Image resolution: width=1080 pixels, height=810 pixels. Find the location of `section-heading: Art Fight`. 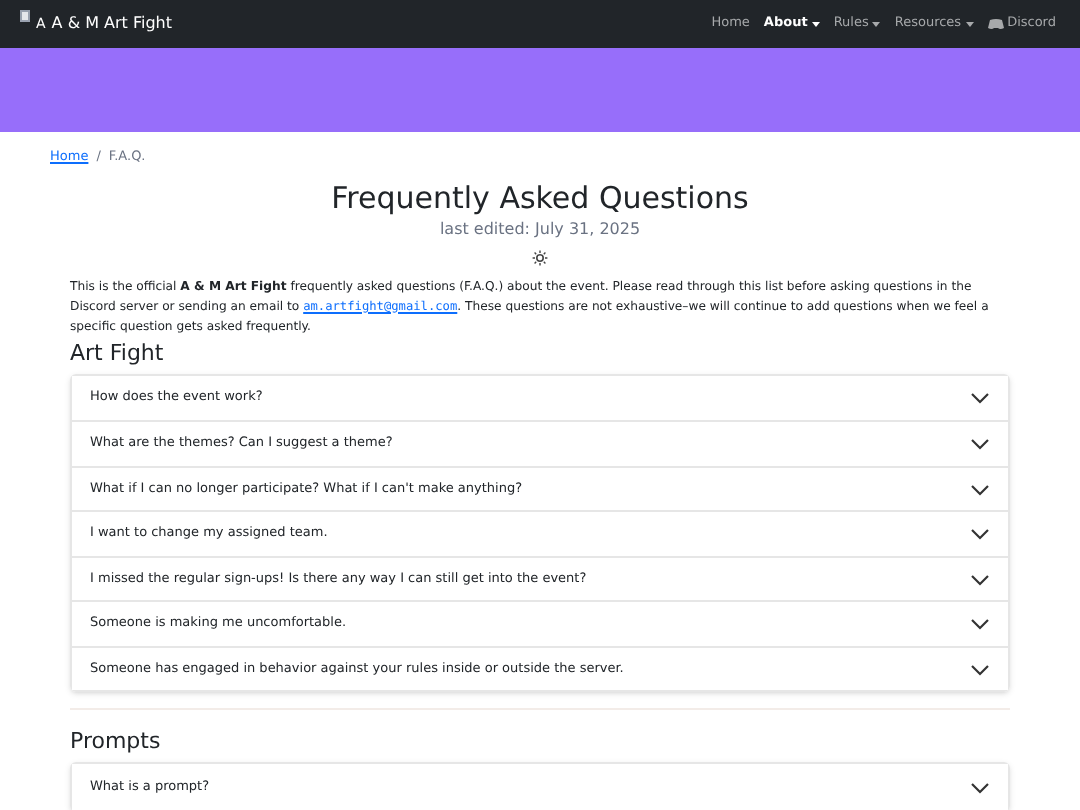

section-heading: Art Fight is located at coordinates (118, 353).